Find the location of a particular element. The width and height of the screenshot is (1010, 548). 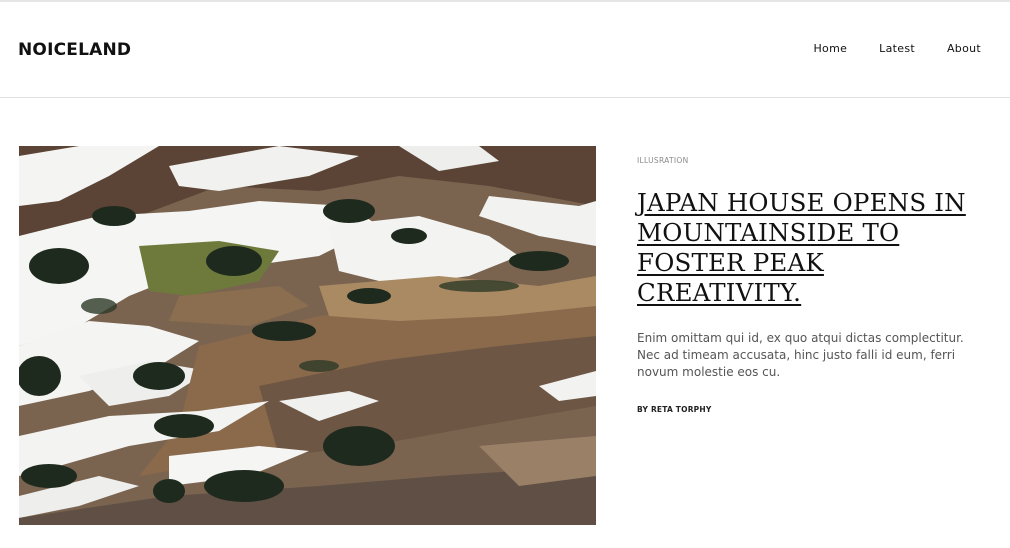

main-nav: Home Latest About is located at coordinates (897, 48).